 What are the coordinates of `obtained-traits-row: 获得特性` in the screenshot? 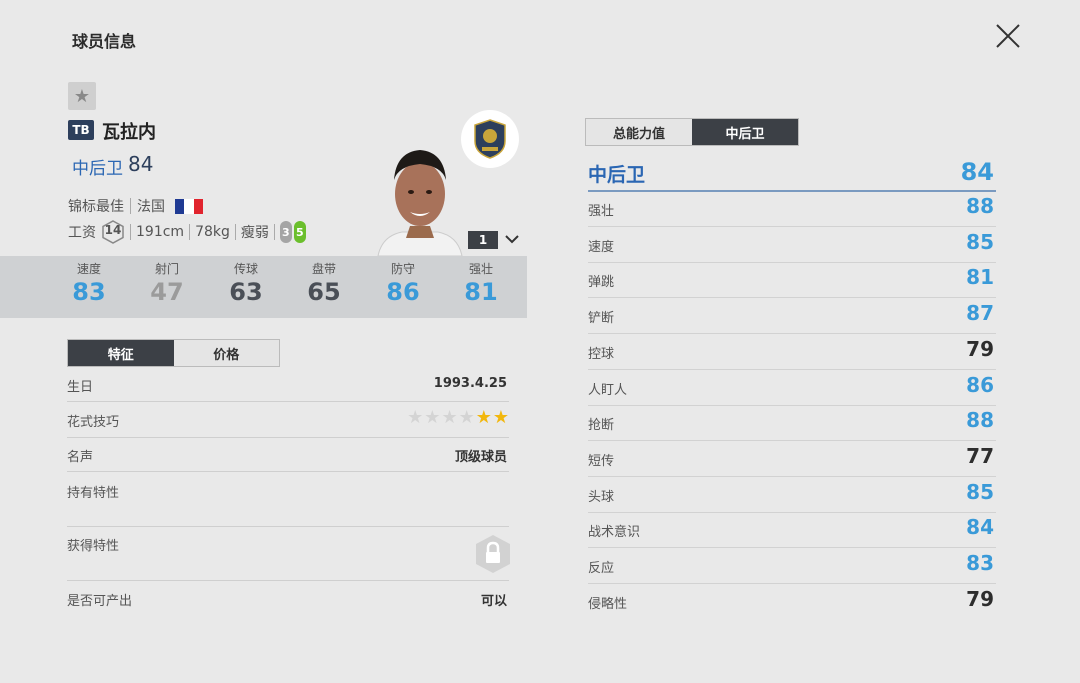 It's located at (288, 554).